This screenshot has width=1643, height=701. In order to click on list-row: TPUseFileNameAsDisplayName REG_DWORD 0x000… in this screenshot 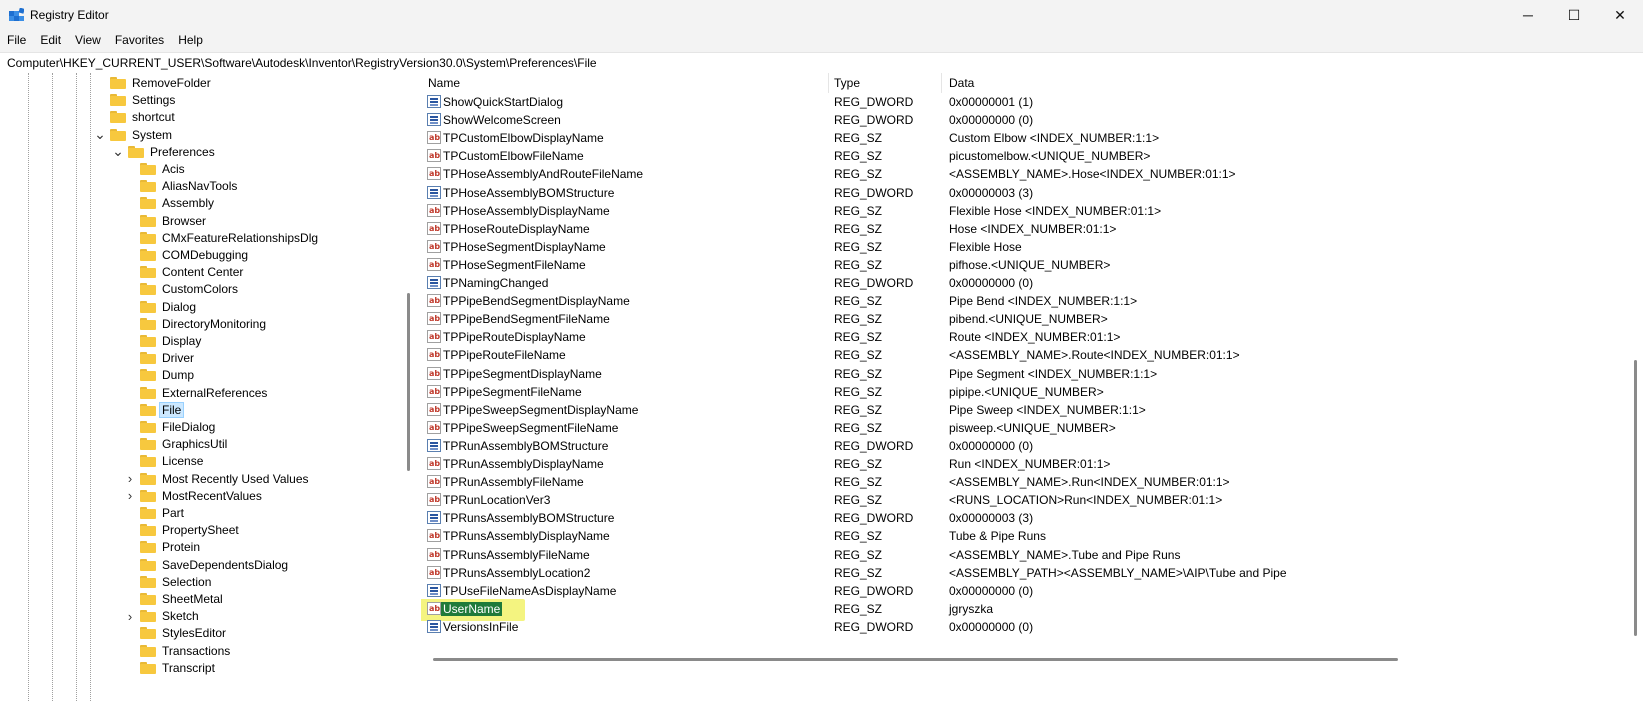, I will do `click(991, 591)`.